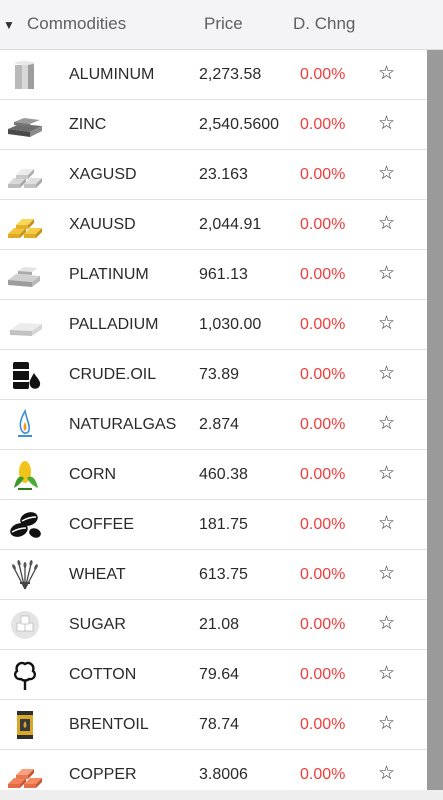 The width and height of the screenshot is (443, 800). I want to click on commodity-name: CORN, so click(93, 474).